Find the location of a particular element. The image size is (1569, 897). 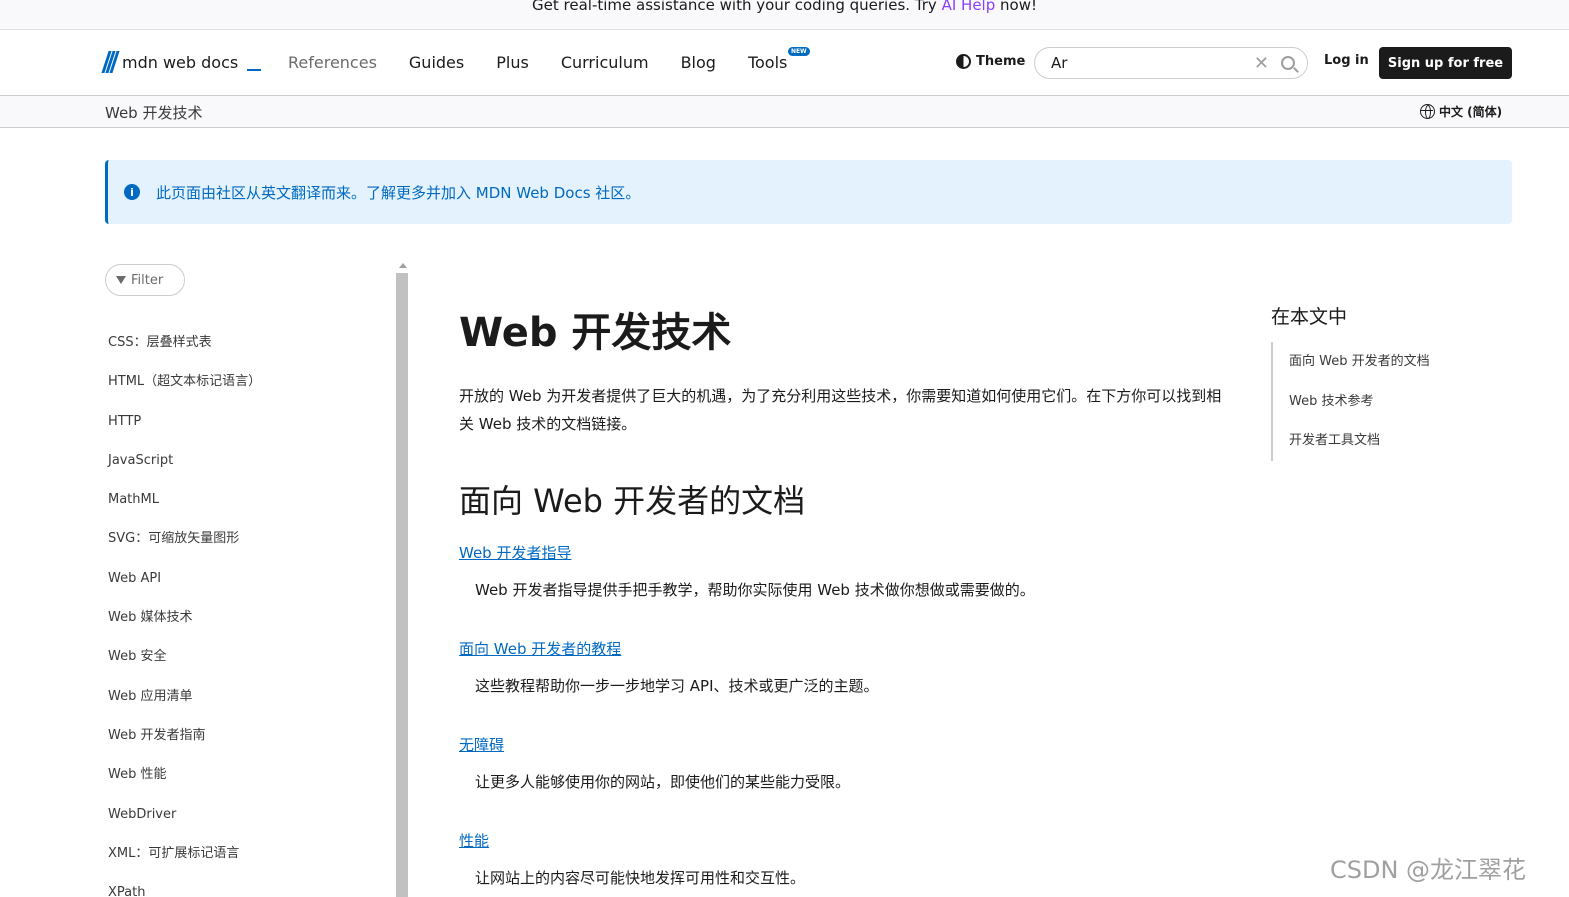

login-link: Log in is located at coordinates (1346, 60).